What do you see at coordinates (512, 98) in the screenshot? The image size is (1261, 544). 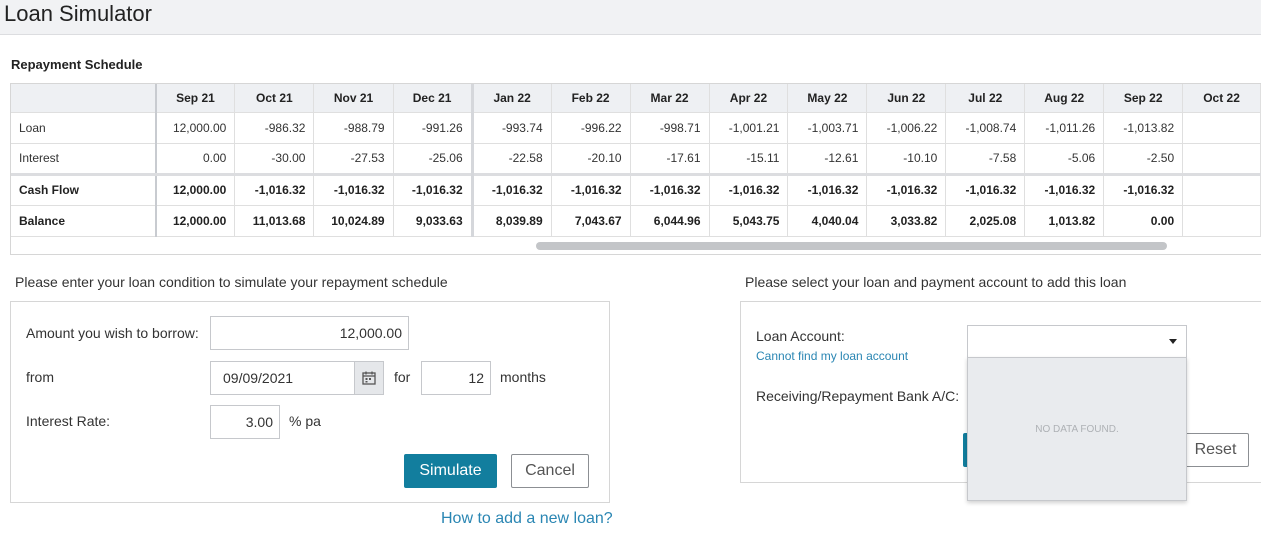 I see `month-header: Jan 22` at bounding box center [512, 98].